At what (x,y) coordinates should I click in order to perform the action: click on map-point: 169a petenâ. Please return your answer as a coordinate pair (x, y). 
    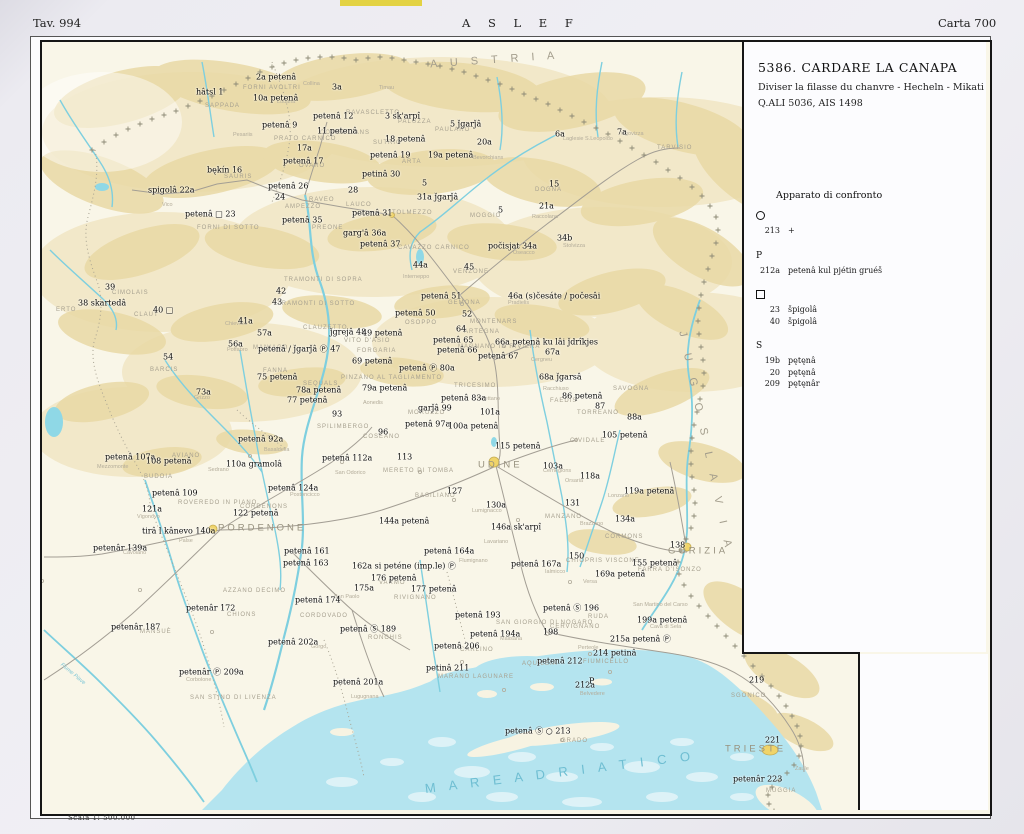
    Looking at the image, I should click on (620, 574).